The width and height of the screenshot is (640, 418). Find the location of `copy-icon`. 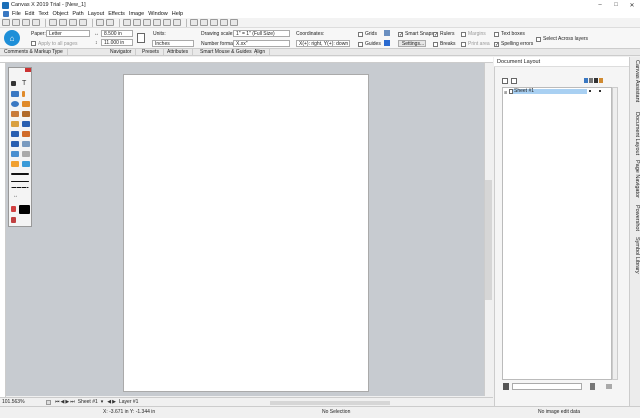

copy-icon is located at coordinates (63, 22).